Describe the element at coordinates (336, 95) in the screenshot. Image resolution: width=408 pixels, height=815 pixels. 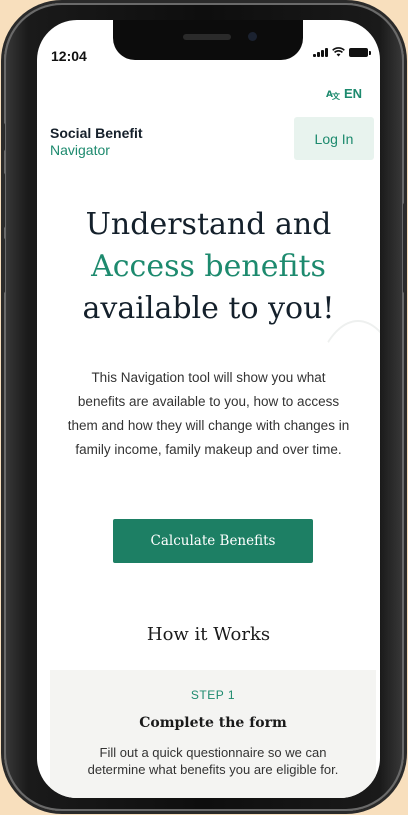
I see `svg-text: 文` at that location.